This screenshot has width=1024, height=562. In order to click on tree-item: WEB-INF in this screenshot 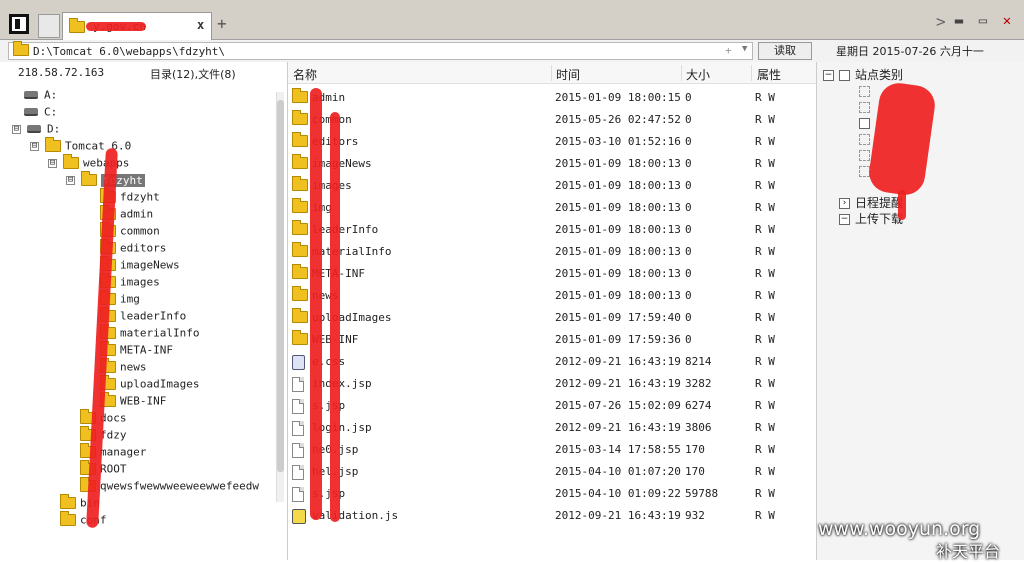, I will do `click(133, 400)`.